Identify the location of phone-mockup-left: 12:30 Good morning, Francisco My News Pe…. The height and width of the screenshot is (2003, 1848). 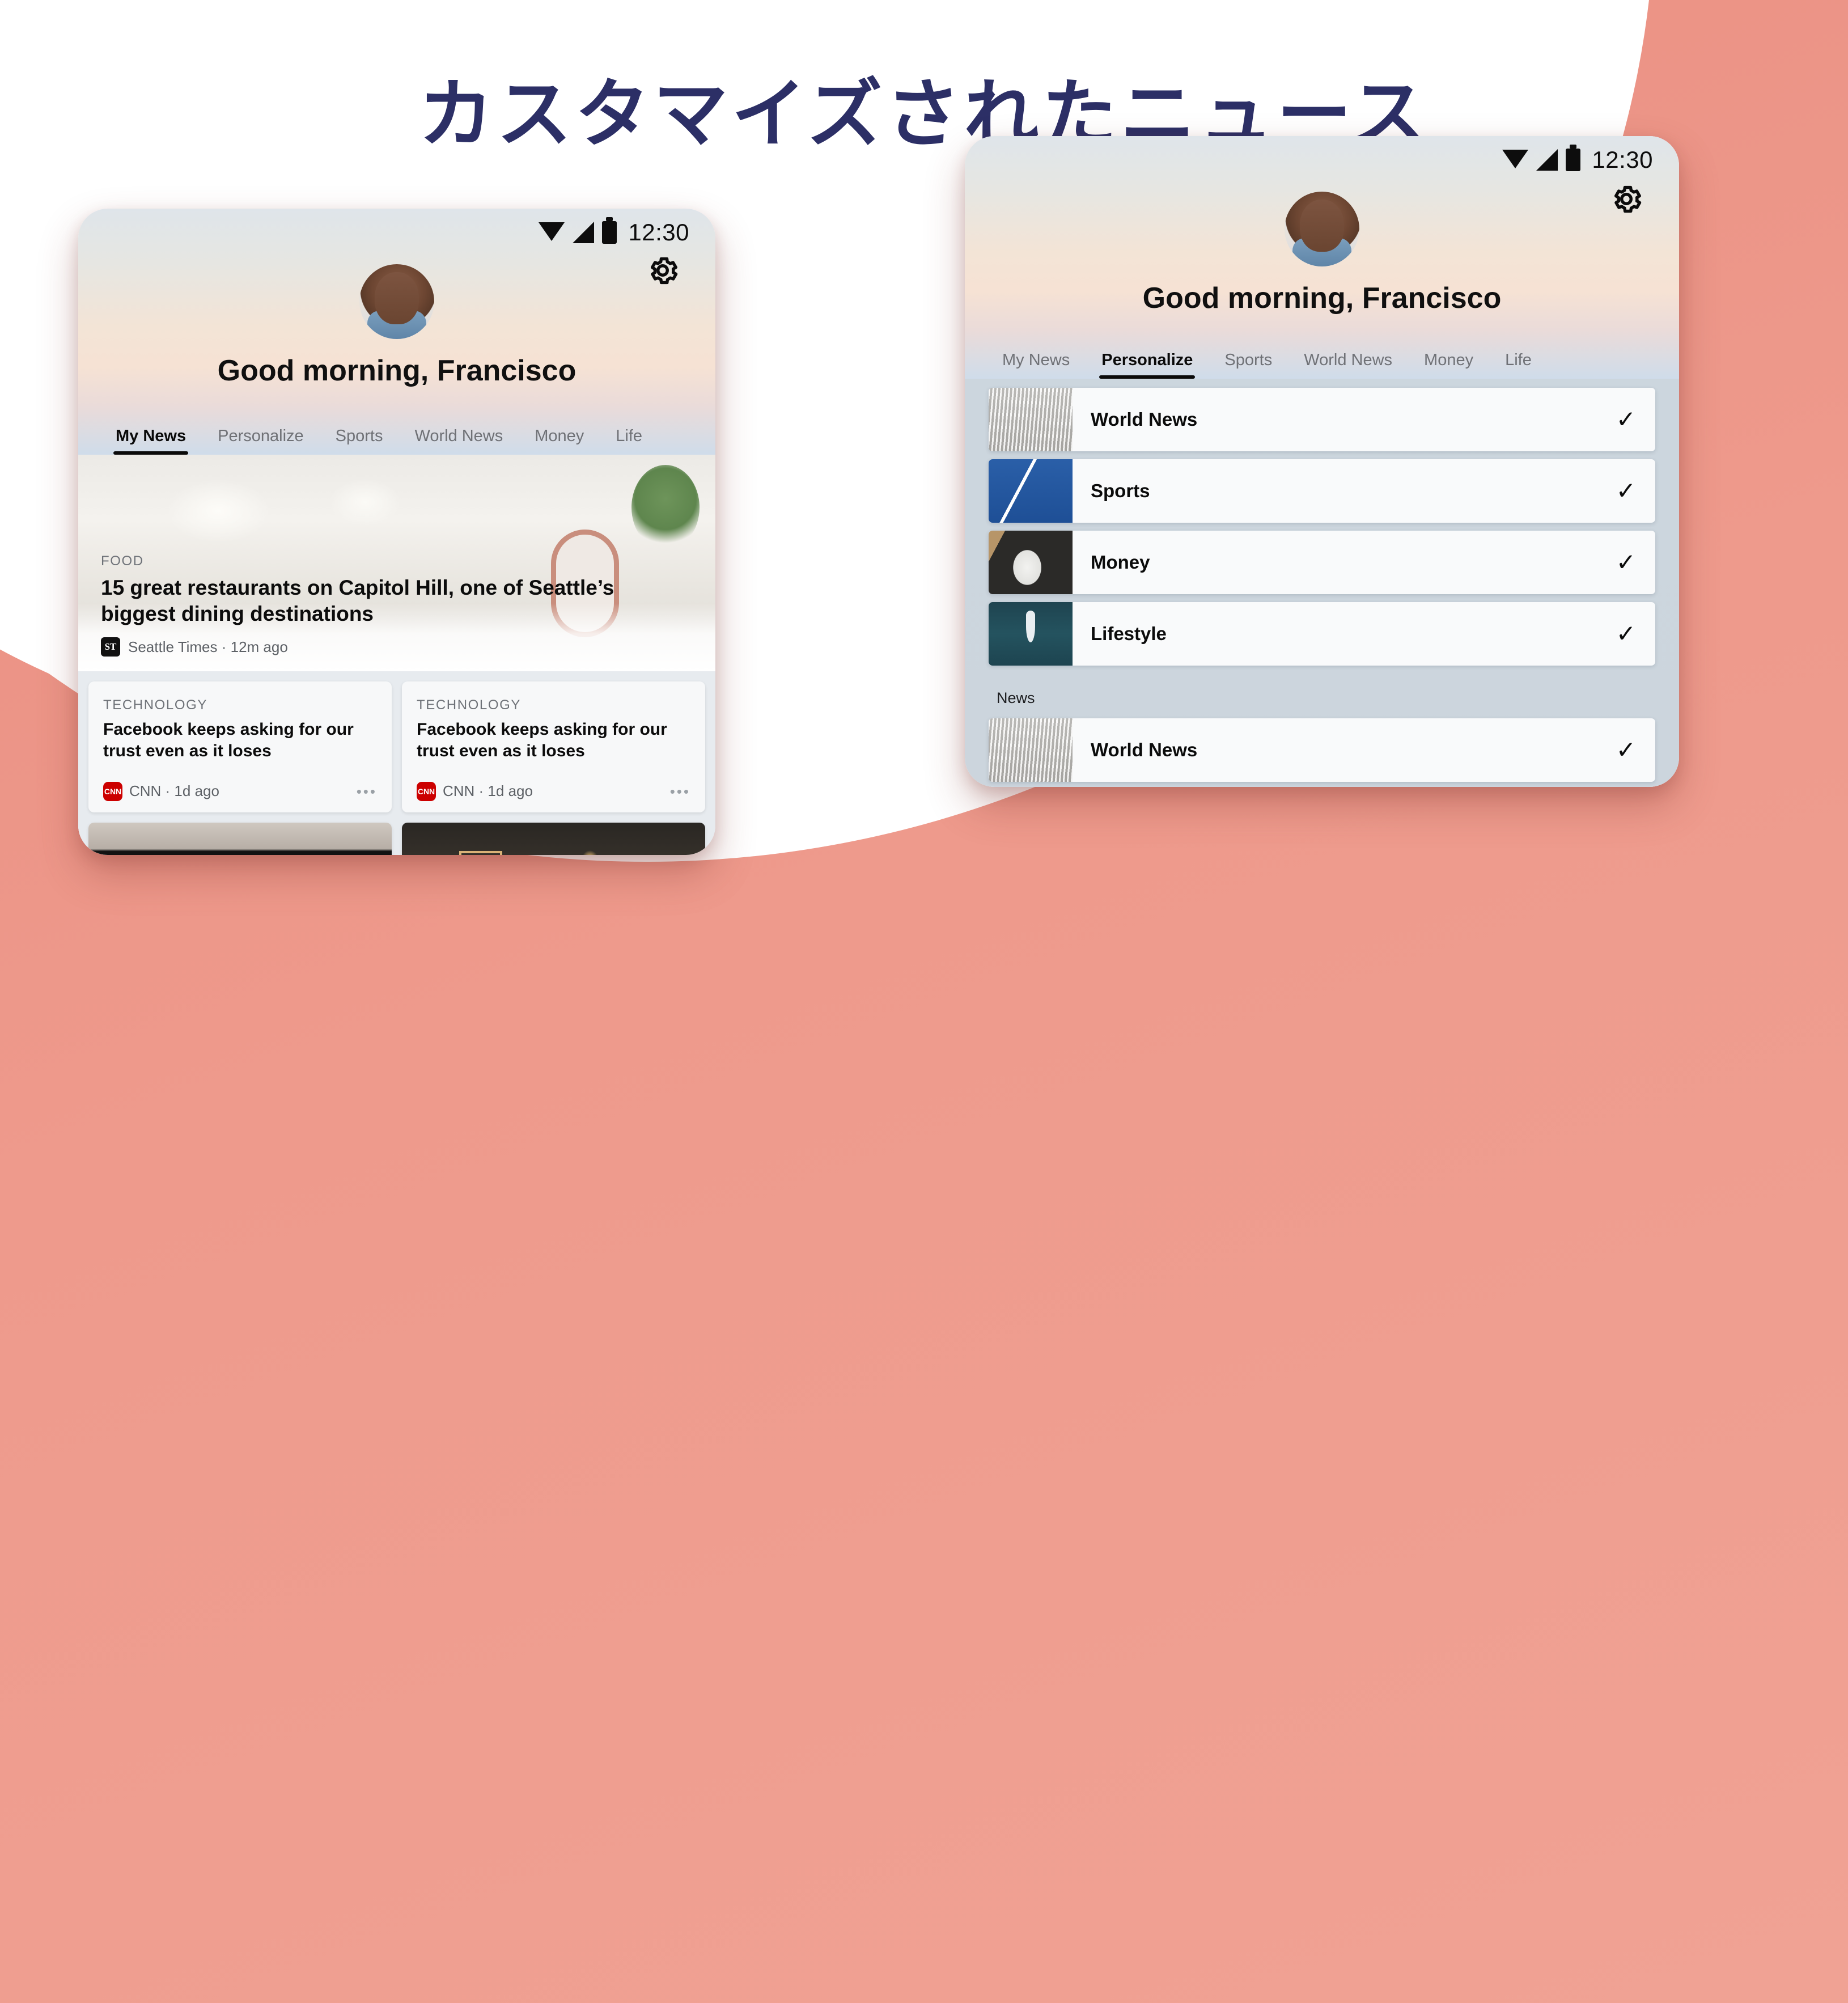
(396, 532).